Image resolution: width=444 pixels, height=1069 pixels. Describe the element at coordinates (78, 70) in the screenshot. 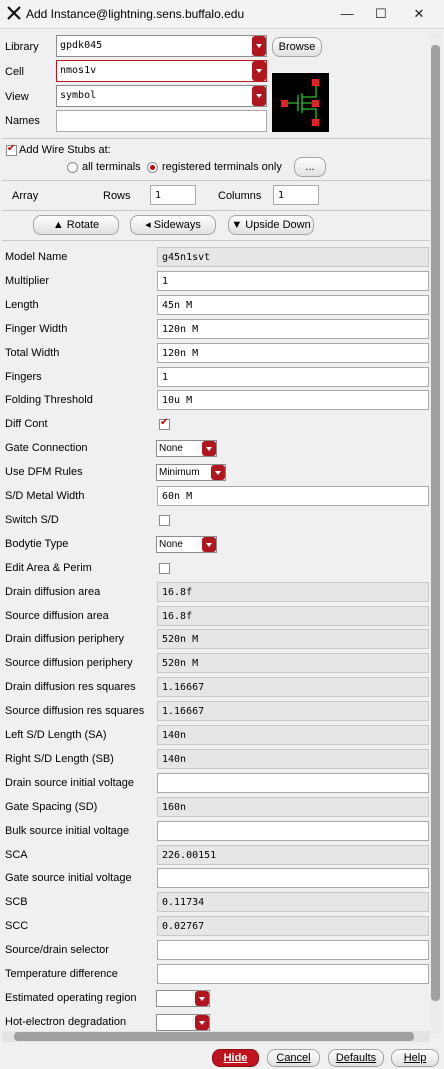

I see `cell-value: nmos1v` at that location.